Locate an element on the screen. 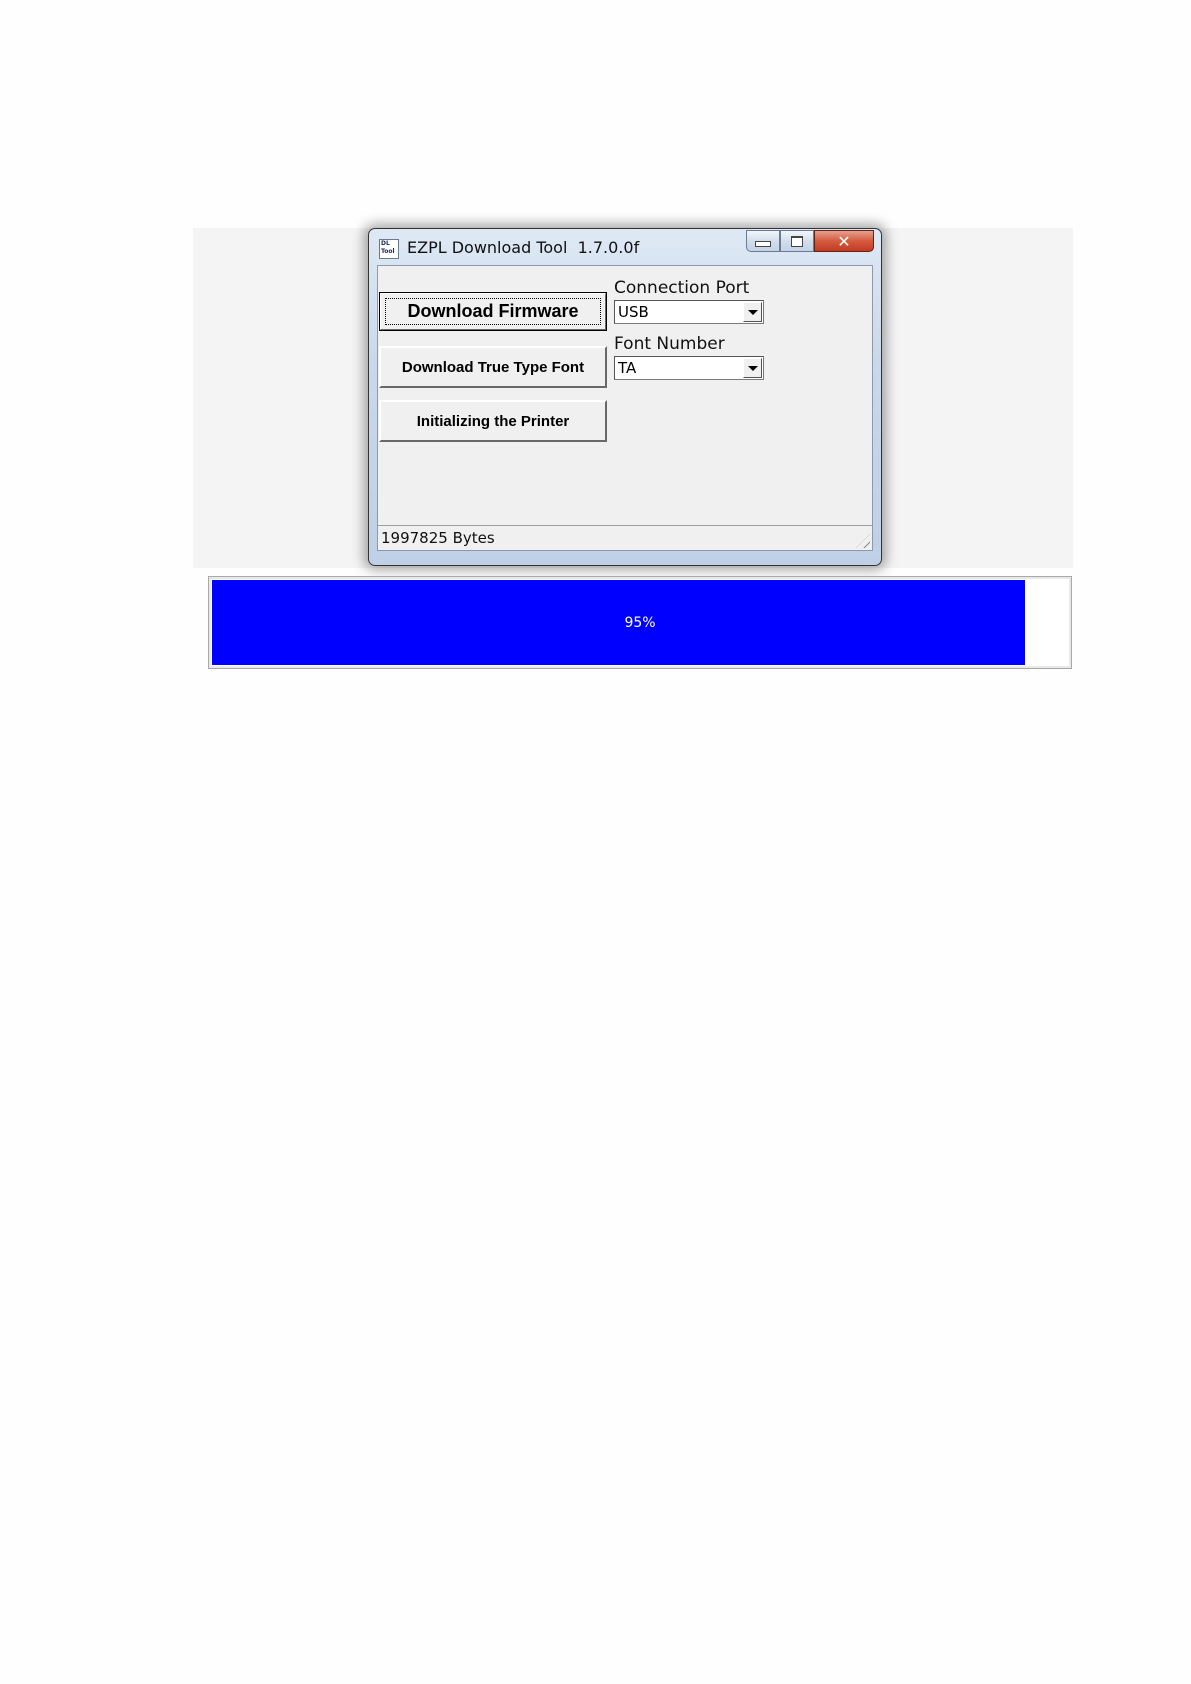 The height and width of the screenshot is (1684, 1191). download-true-type-font-button: Download True Type Font is located at coordinates (493, 367).